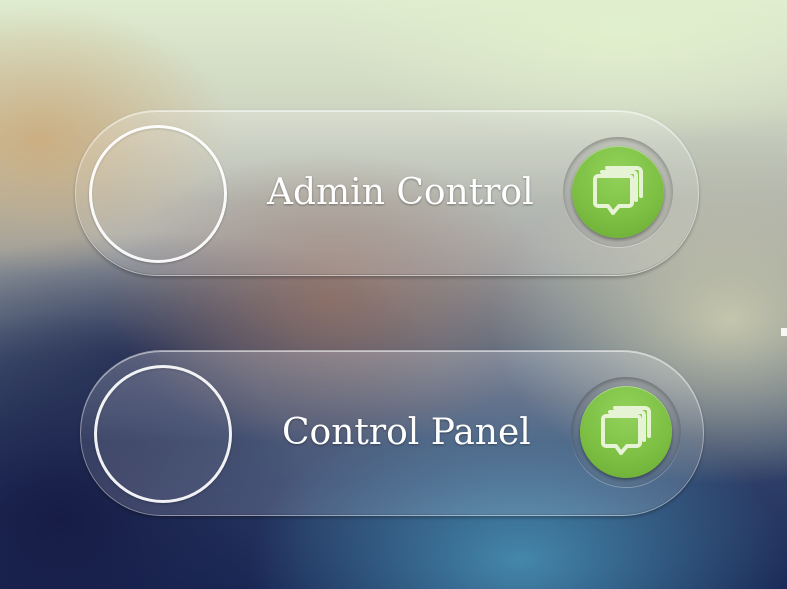 Image resolution: width=787 pixels, height=589 pixels. Describe the element at coordinates (784, 332) in the screenshot. I see `background-speck` at that location.